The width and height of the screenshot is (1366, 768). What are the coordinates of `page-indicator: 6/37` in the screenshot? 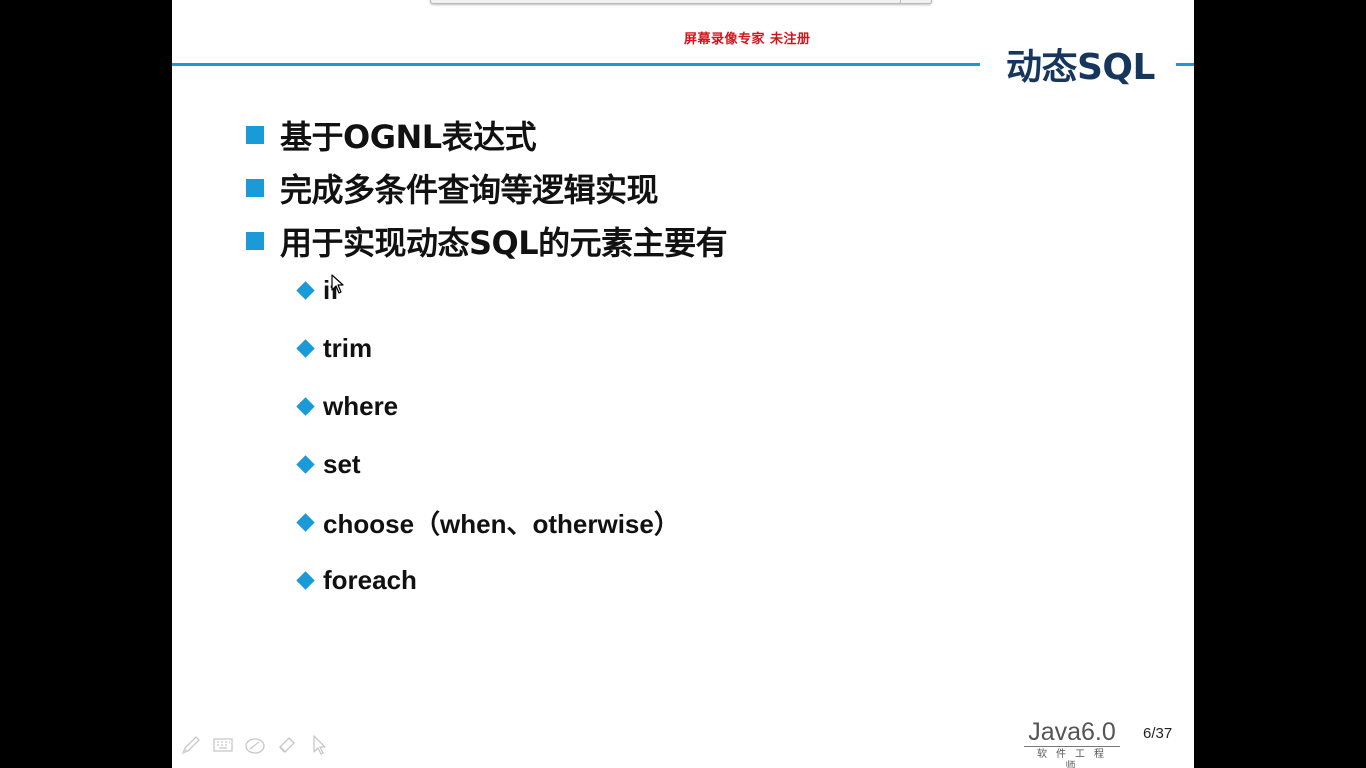 It's located at (1158, 733).